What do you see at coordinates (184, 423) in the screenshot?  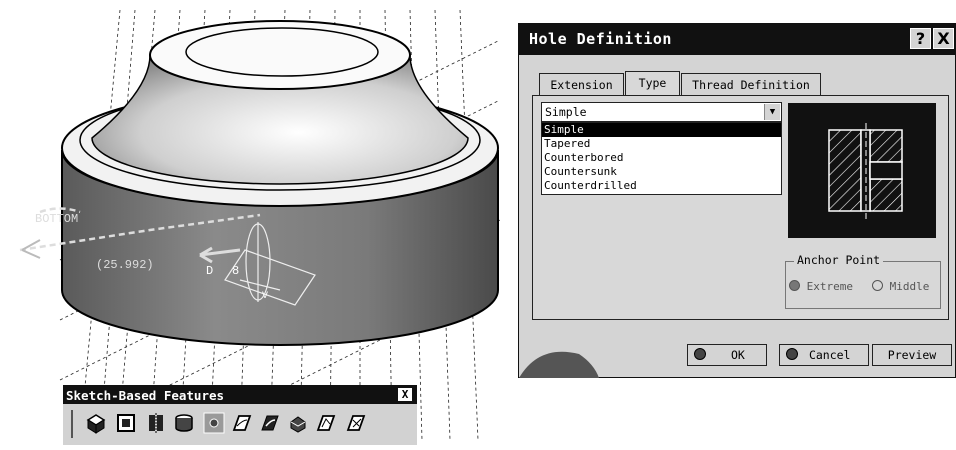 I see `groove-icon` at bounding box center [184, 423].